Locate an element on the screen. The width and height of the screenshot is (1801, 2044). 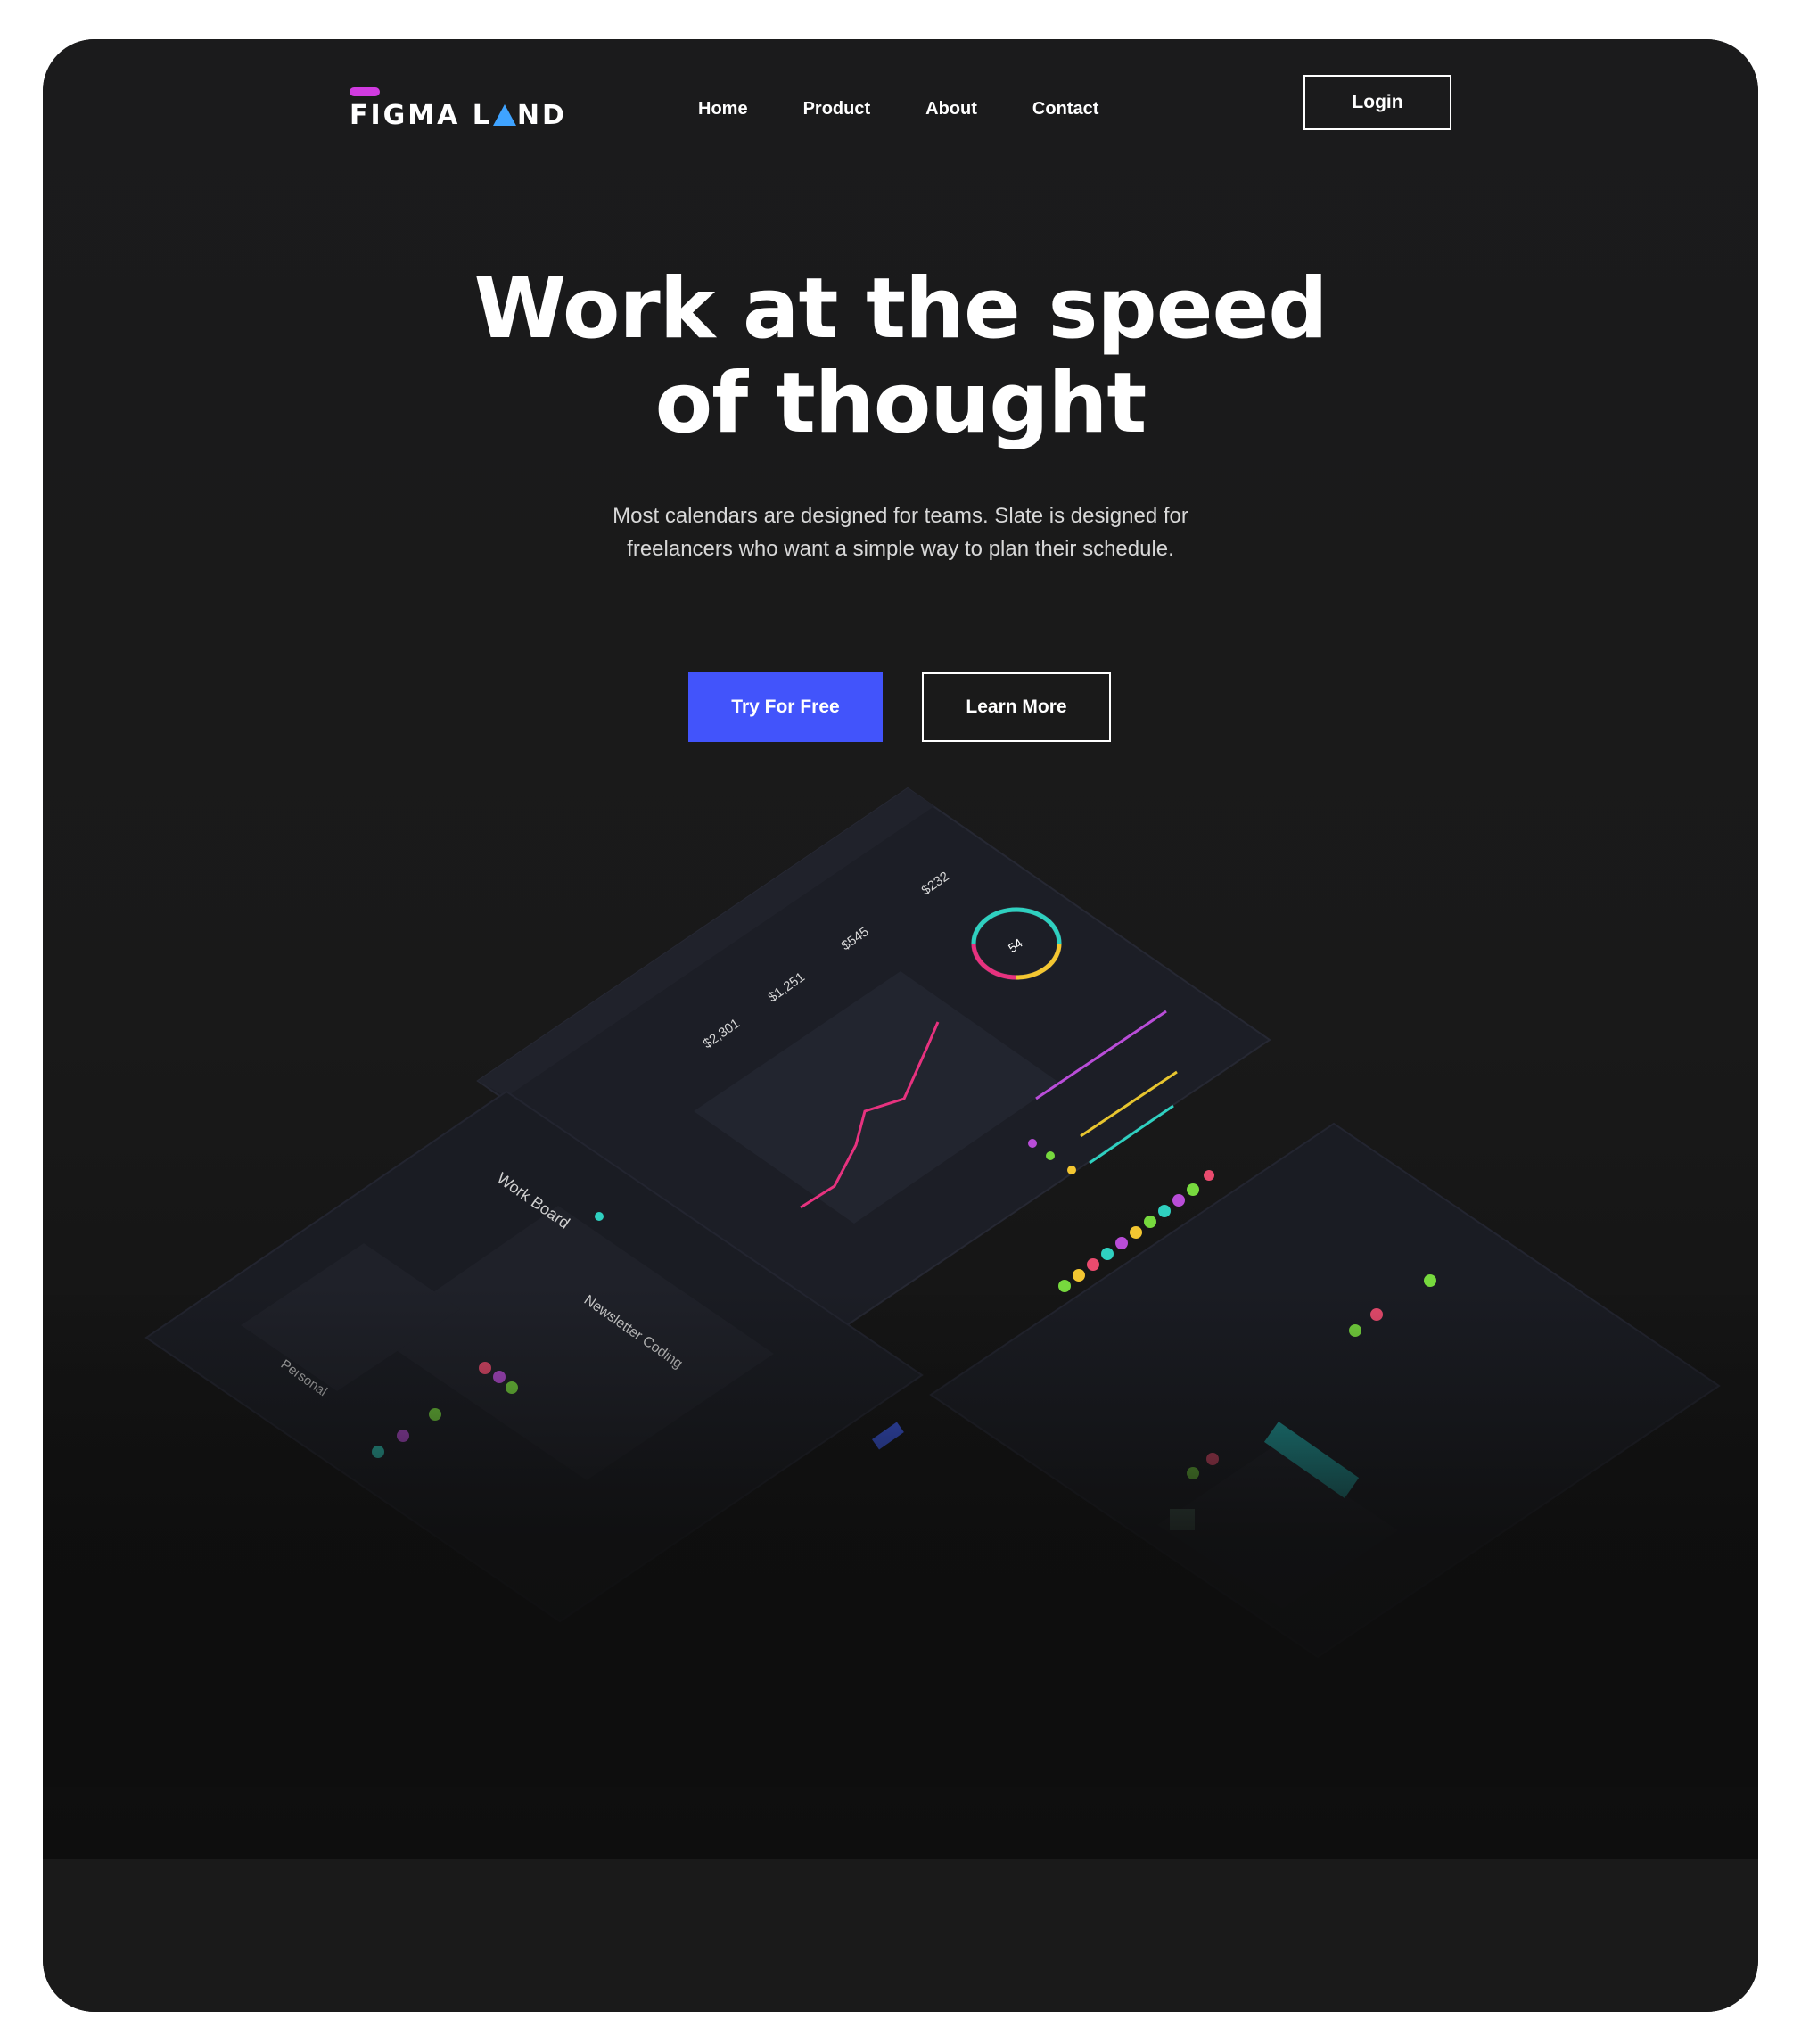
headline-line-1: Work at the speed is located at coordinates (900, 309).